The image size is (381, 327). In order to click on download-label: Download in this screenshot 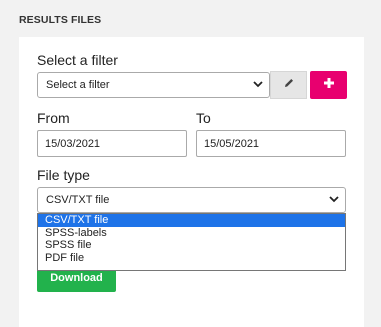, I will do `click(76, 278)`.